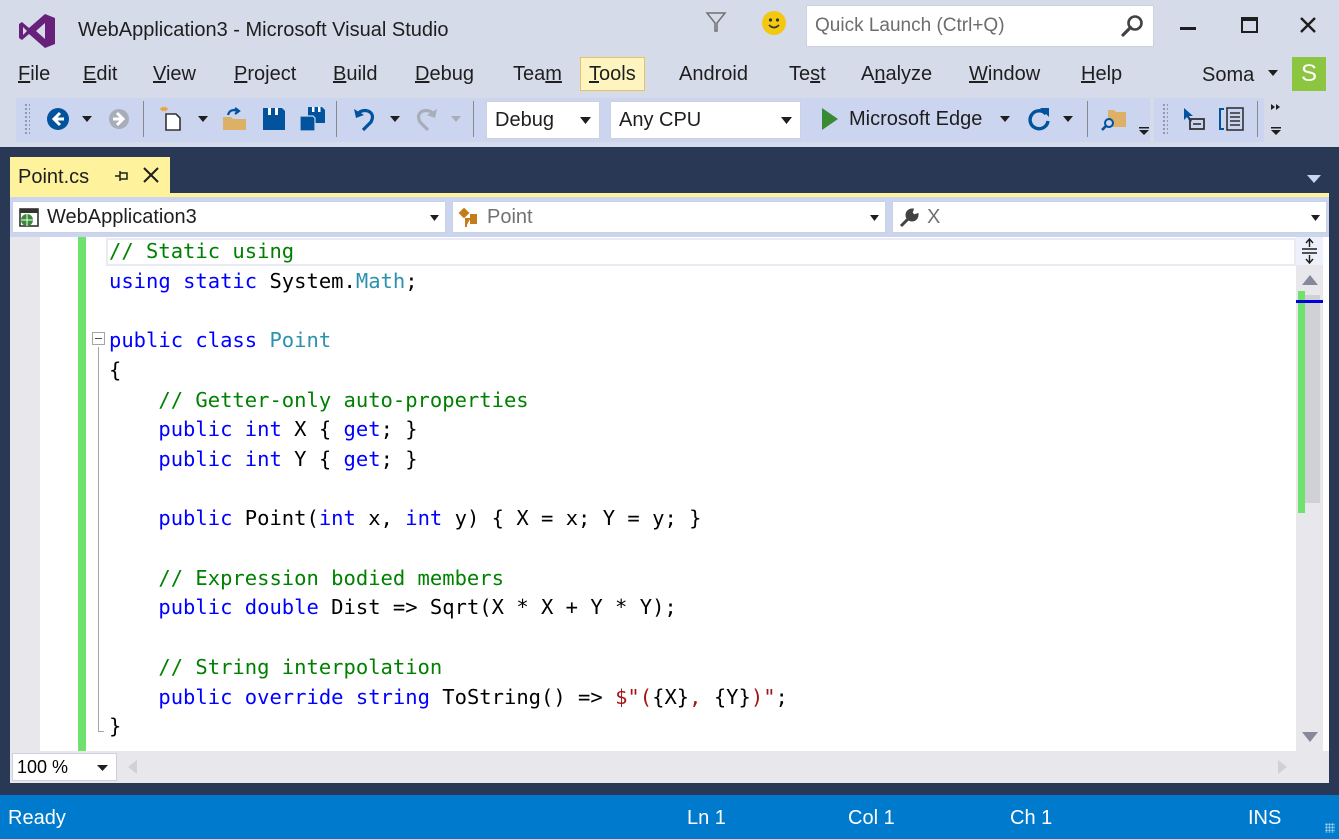 The width and height of the screenshot is (1339, 839). Describe the element at coordinates (1310, 280) in the screenshot. I see `scroll-up-arrow-icon` at that location.